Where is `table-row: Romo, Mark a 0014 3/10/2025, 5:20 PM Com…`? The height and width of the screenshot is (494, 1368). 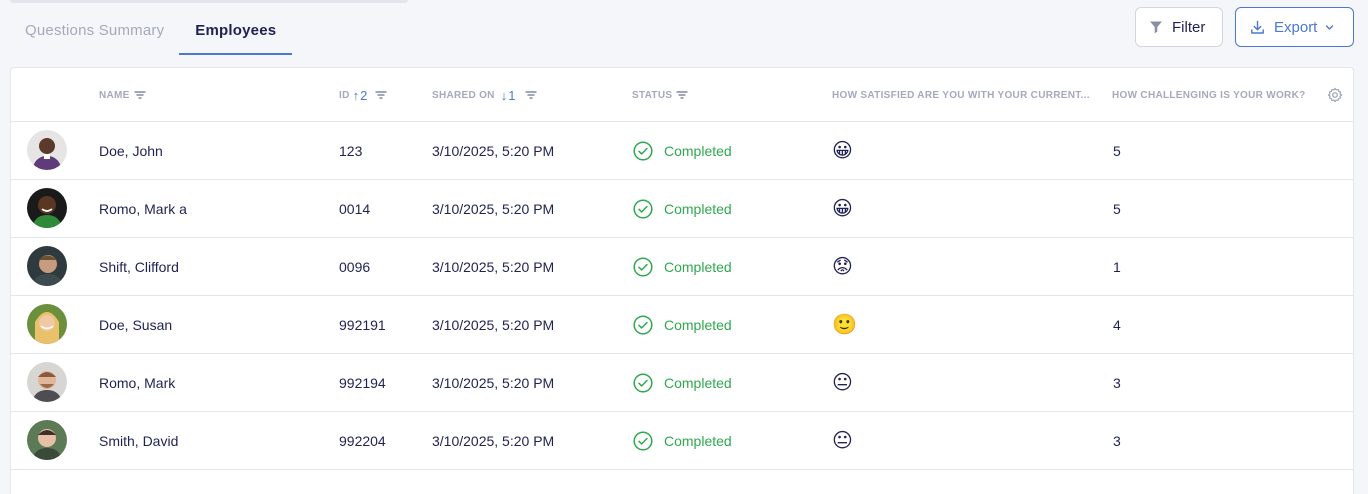
table-row: Romo, Mark a 0014 3/10/2025, 5:20 PM Com… is located at coordinates (682, 209).